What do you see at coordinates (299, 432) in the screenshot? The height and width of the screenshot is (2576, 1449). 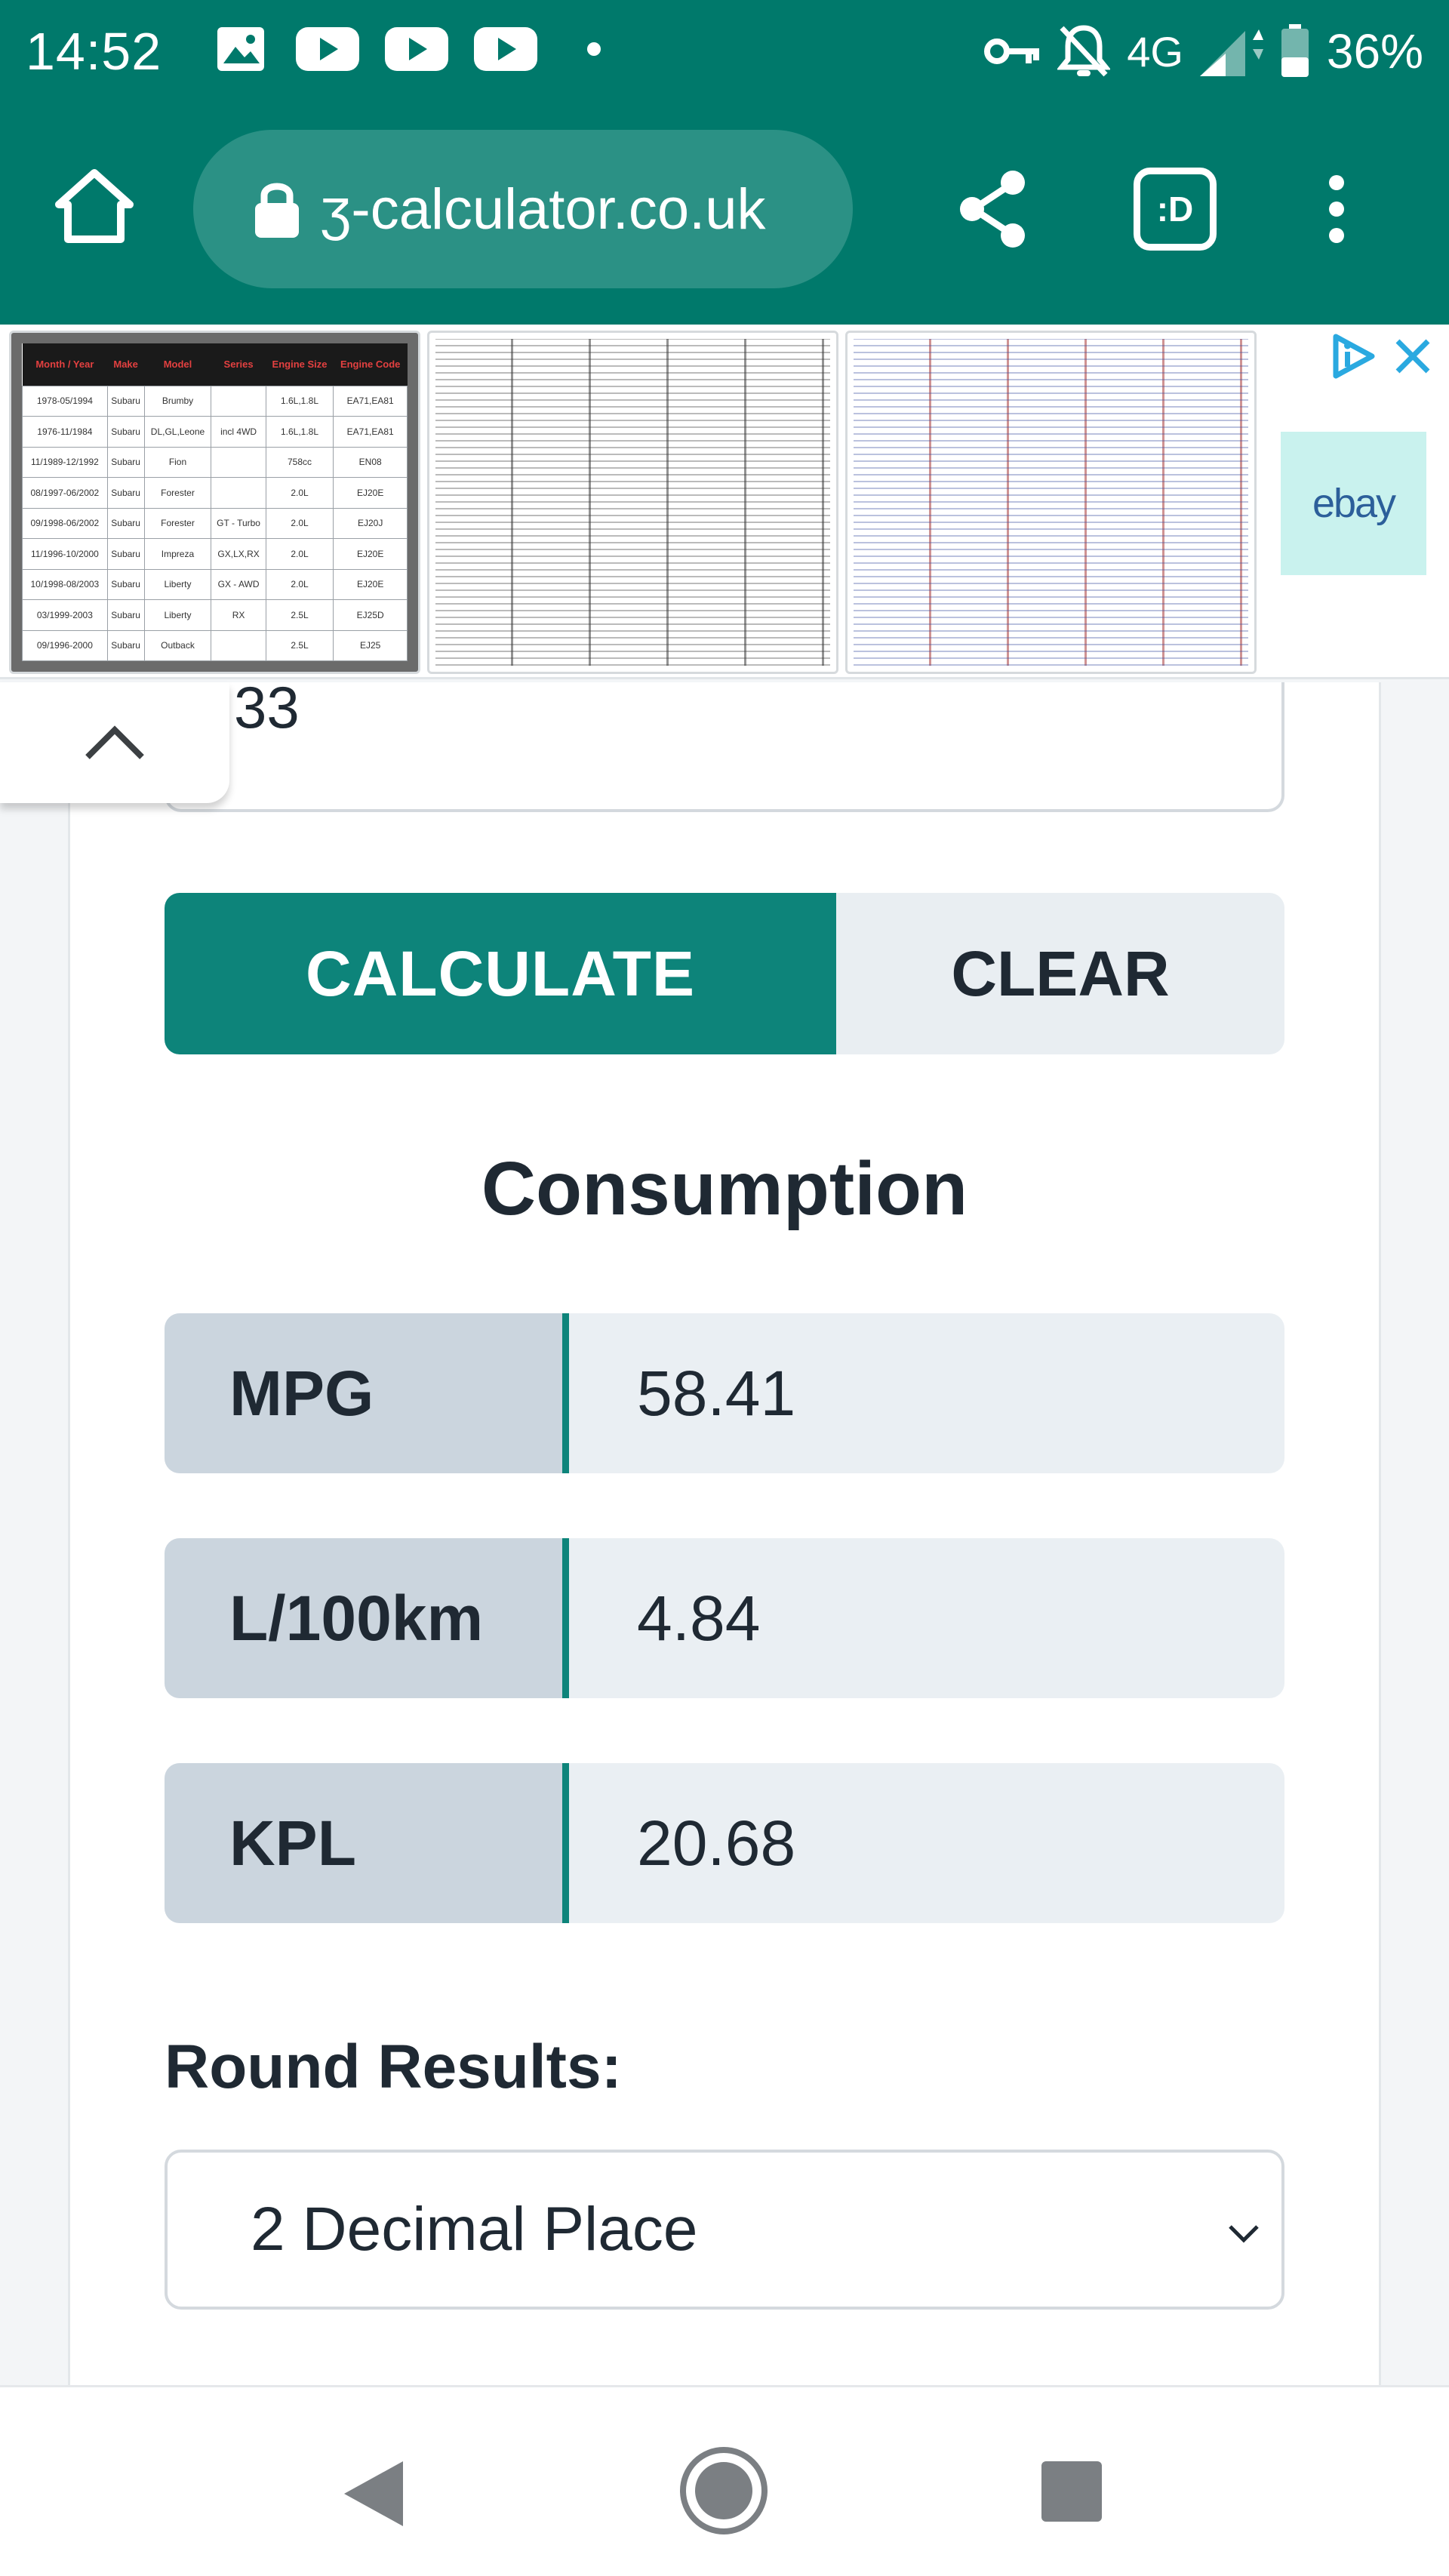 I see `ad-table-cell: 1.6L,1.8L` at bounding box center [299, 432].